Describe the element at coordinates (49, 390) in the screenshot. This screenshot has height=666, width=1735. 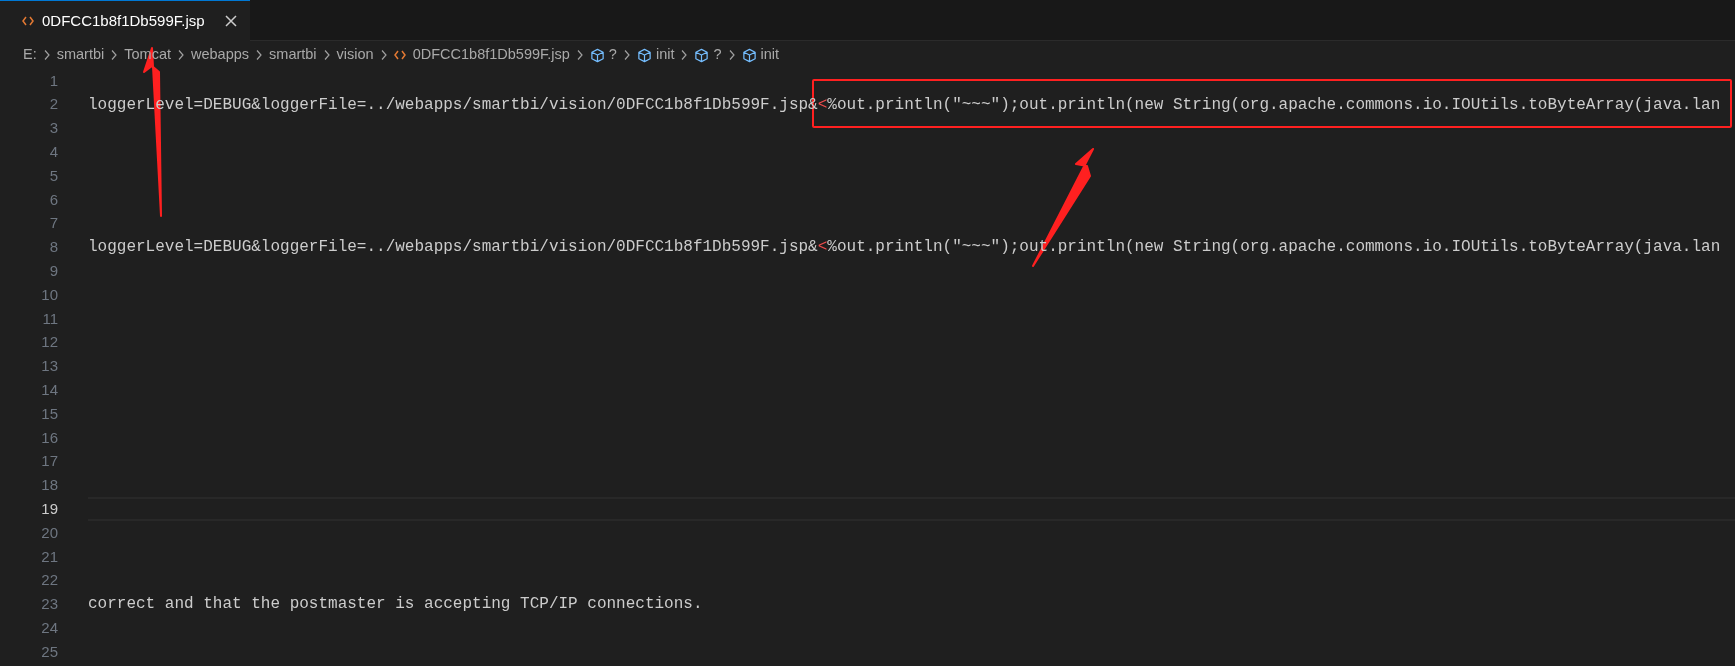
I see `line-number: 14` at that location.